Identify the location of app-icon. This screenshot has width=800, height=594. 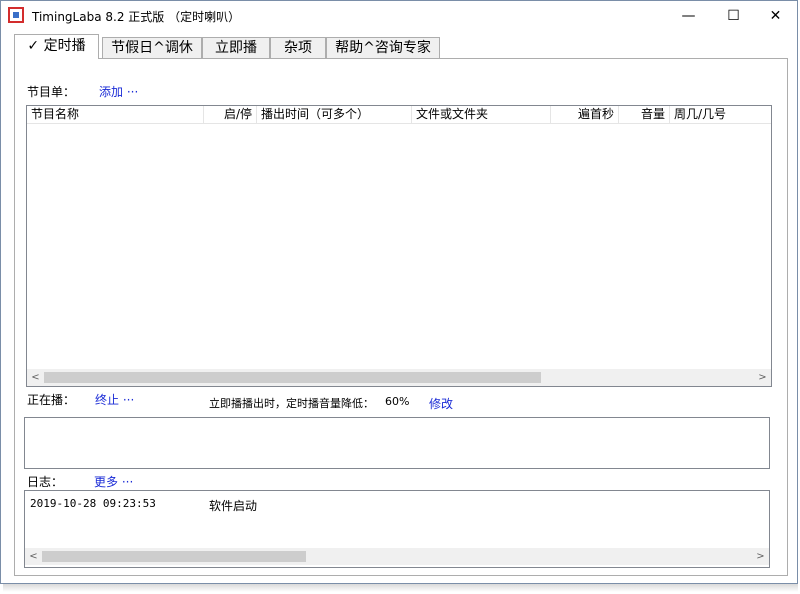
(16, 15).